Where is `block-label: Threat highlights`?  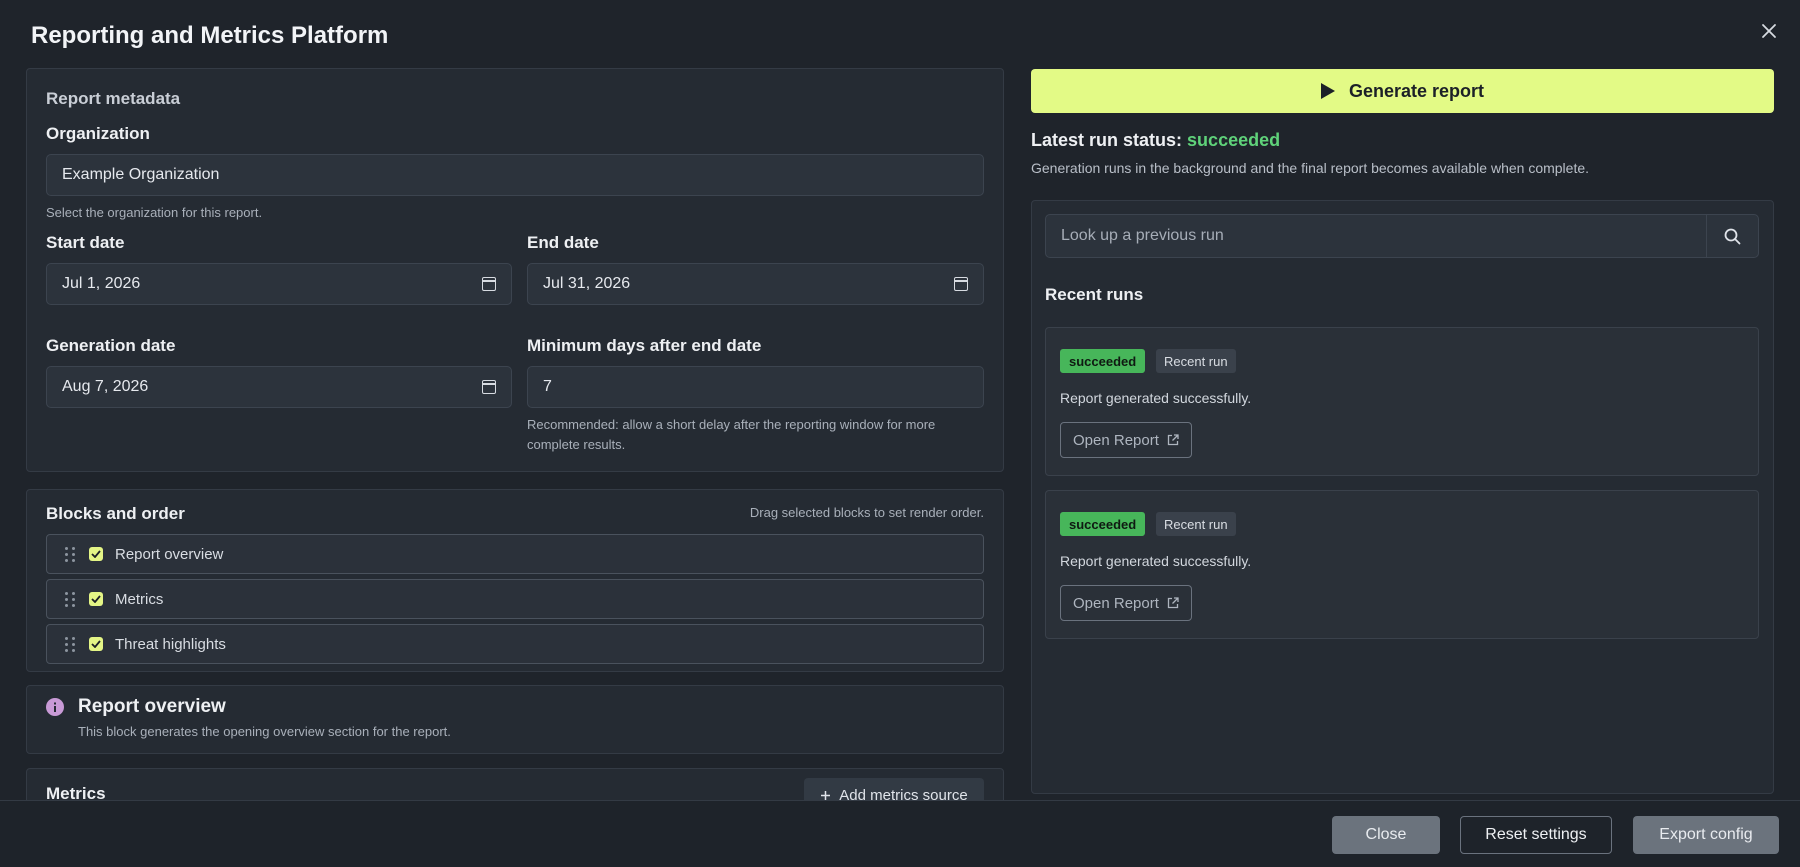
block-label: Threat highlights is located at coordinates (170, 644).